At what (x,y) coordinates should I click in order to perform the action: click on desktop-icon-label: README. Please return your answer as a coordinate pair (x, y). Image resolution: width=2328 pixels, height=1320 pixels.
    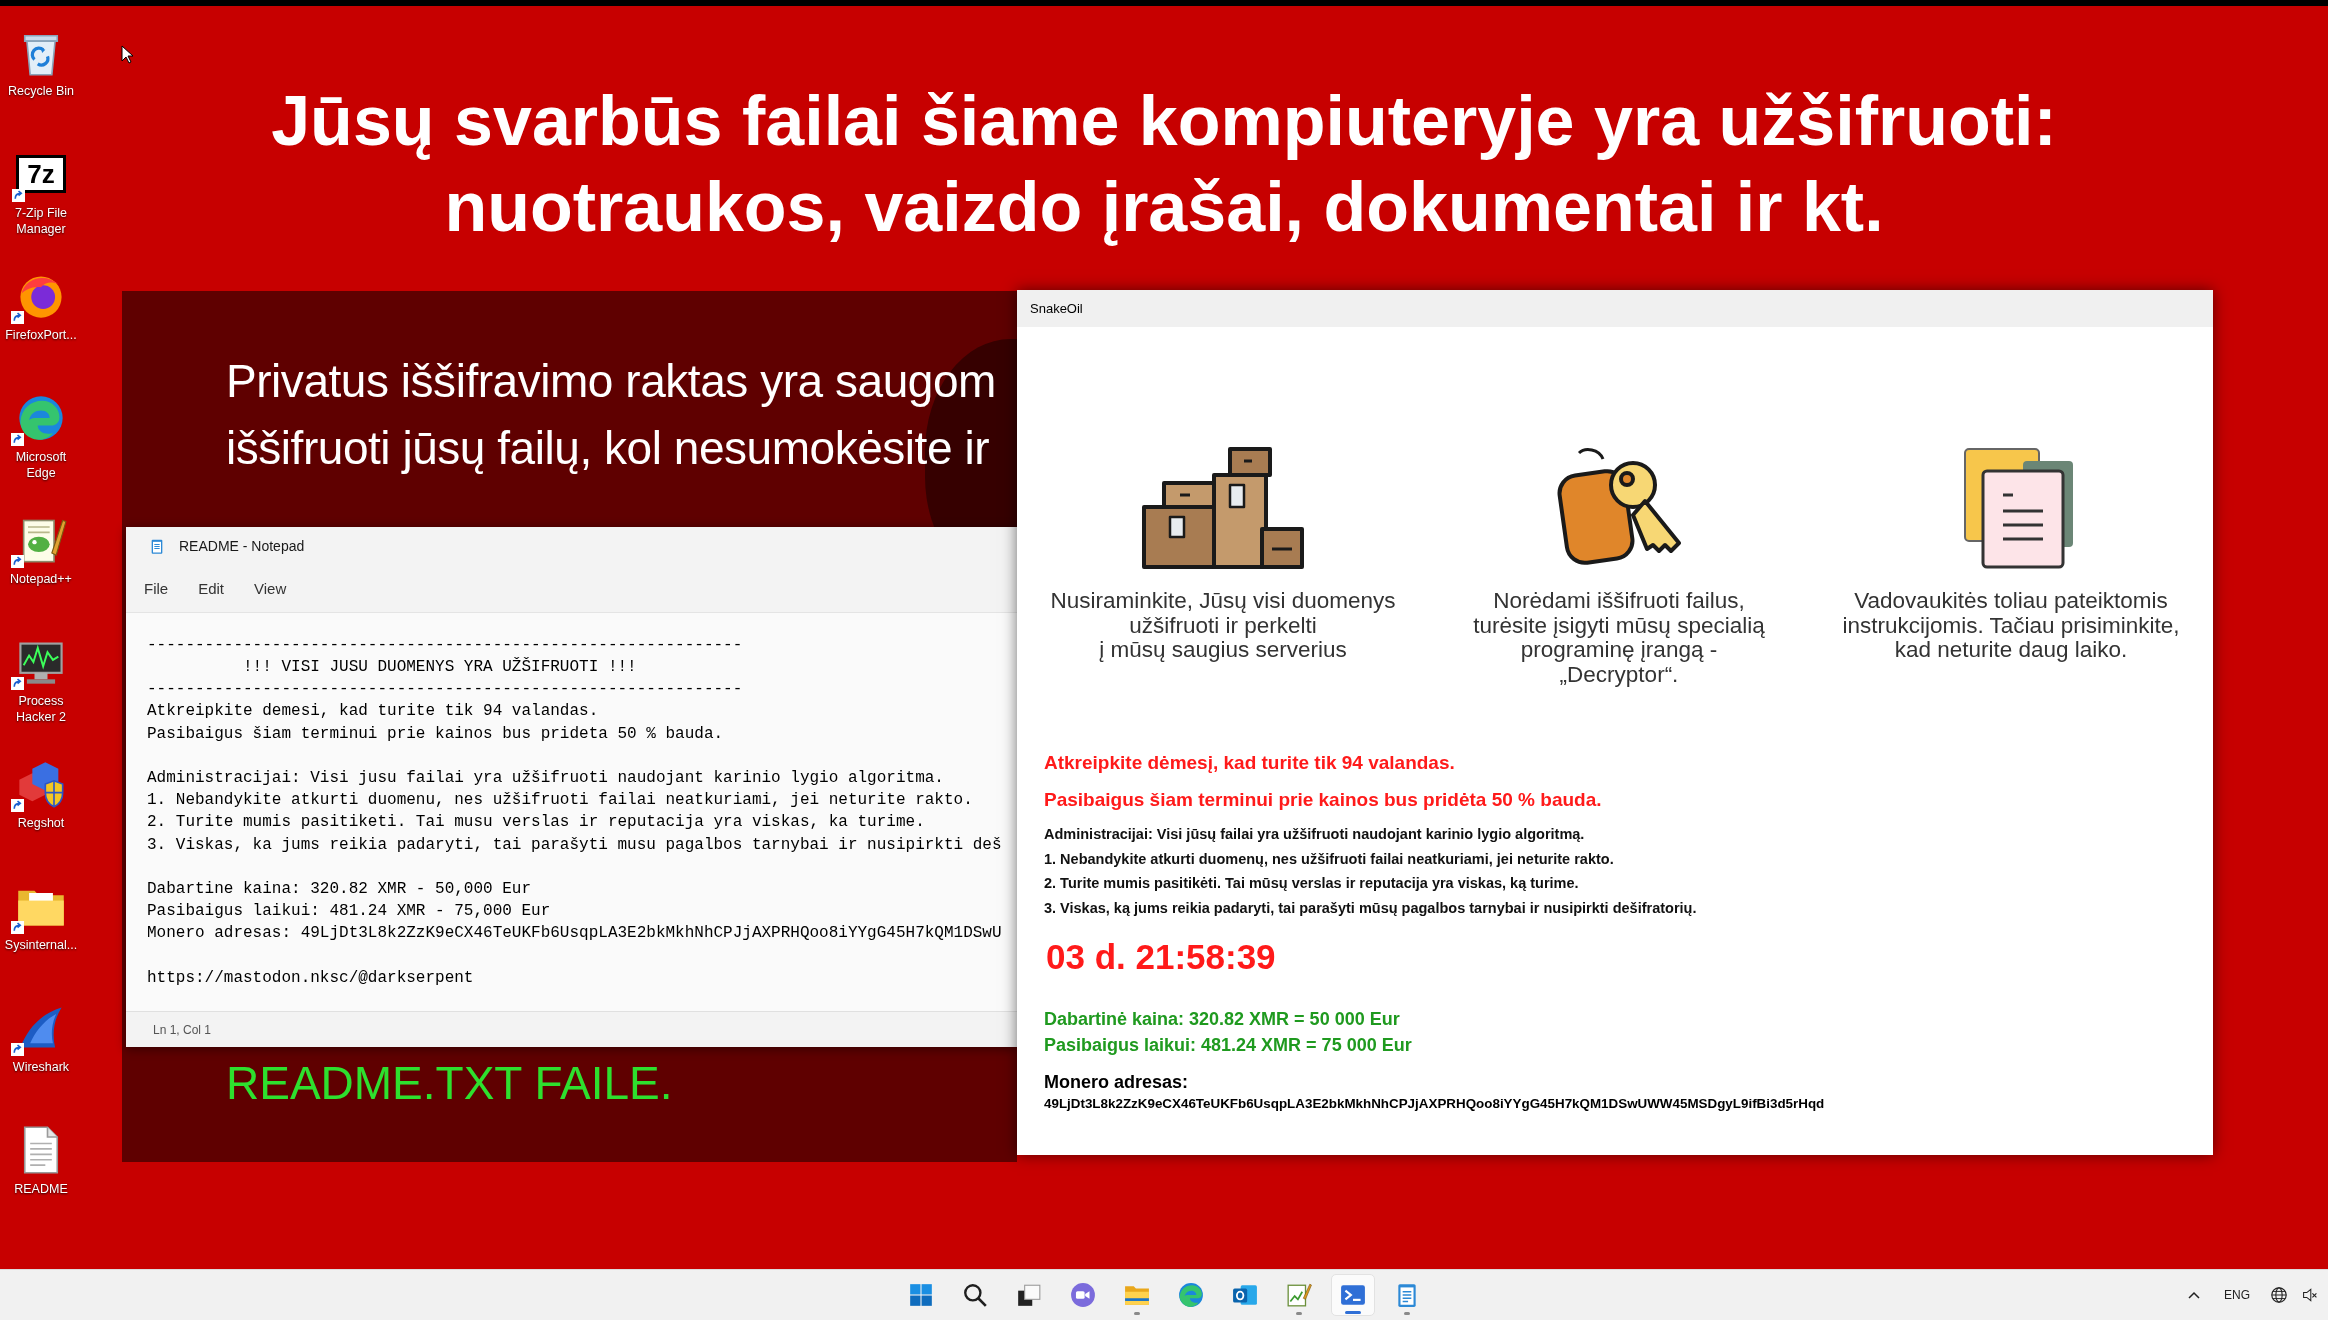
    Looking at the image, I should click on (41, 1189).